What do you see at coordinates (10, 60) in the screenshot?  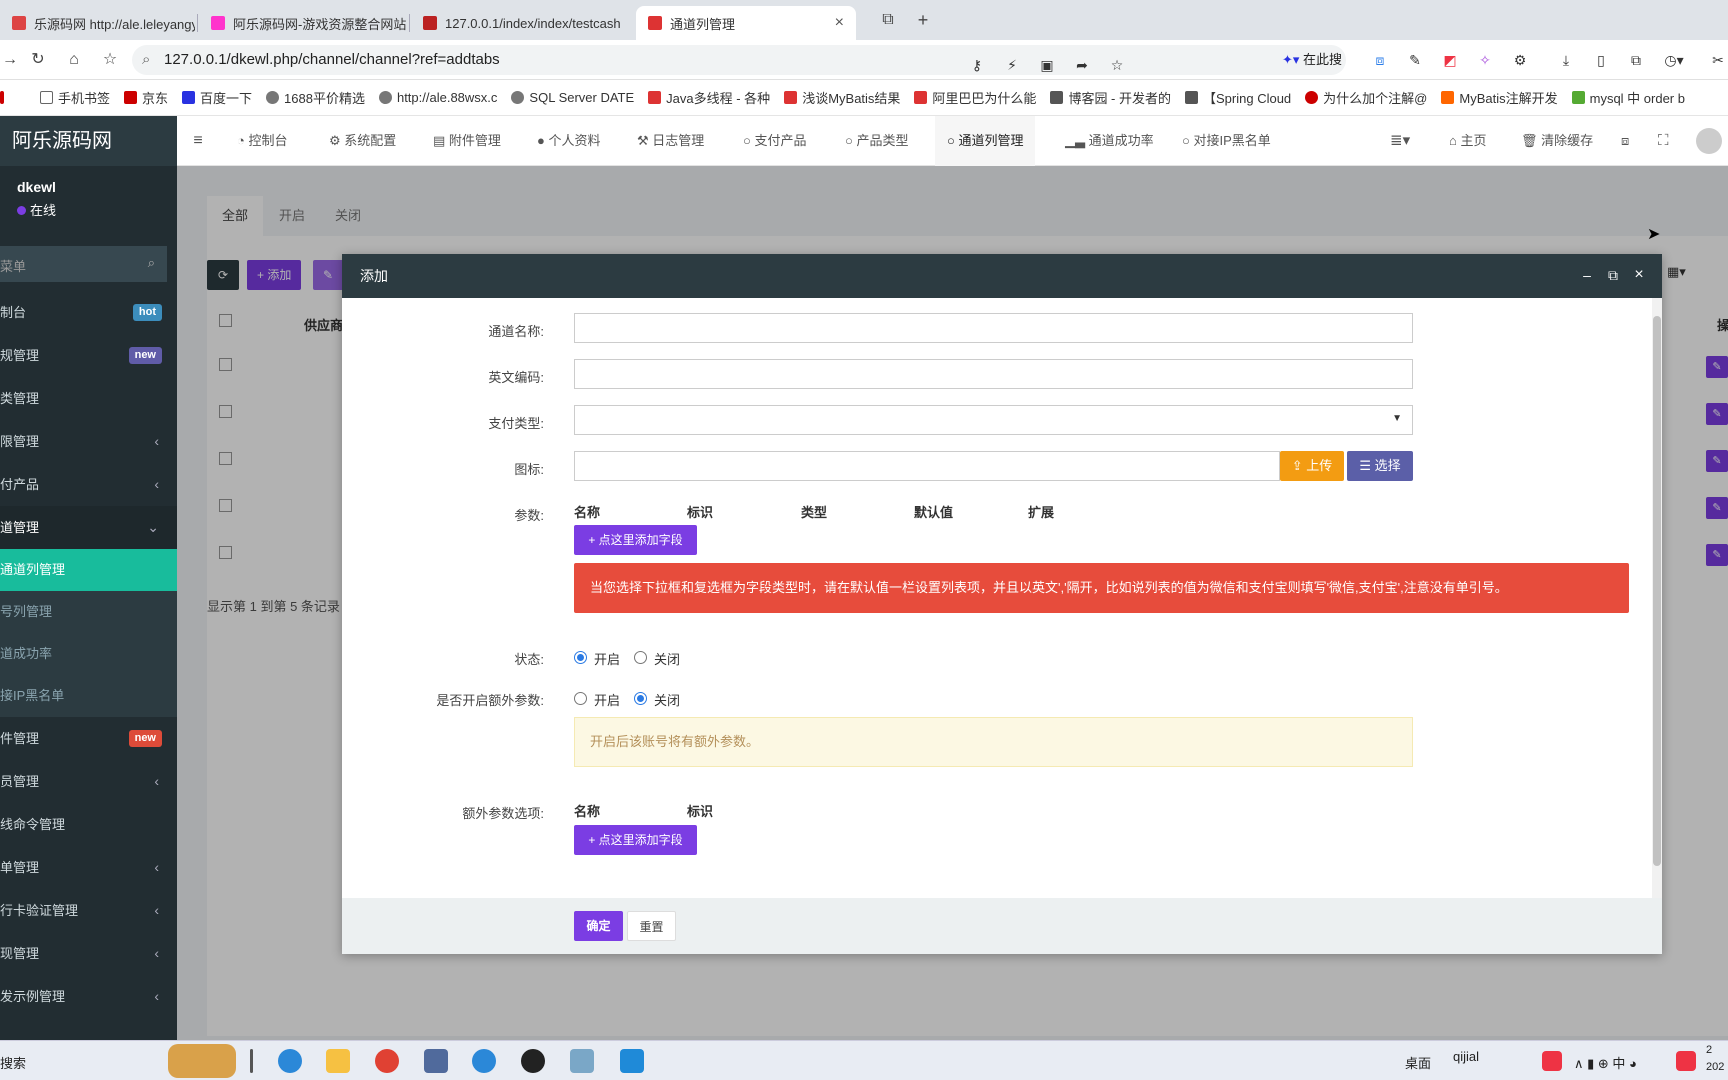 I see `back-icon: →` at bounding box center [10, 60].